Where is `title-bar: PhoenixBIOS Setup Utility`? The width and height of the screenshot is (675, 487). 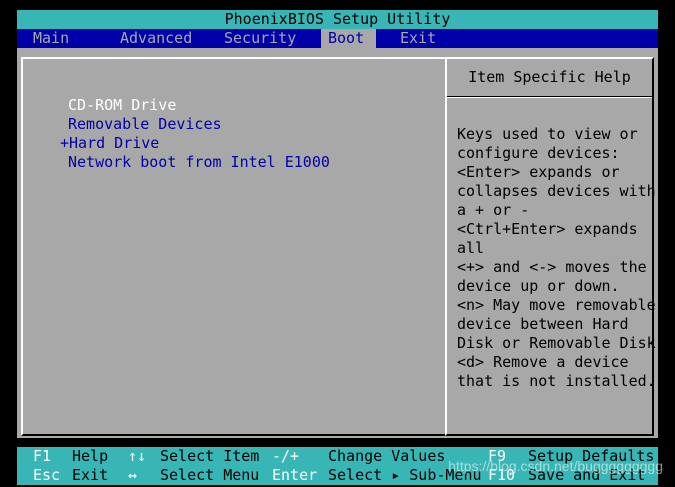 title-bar: PhoenixBIOS Setup Utility is located at coordinates (337, 19).